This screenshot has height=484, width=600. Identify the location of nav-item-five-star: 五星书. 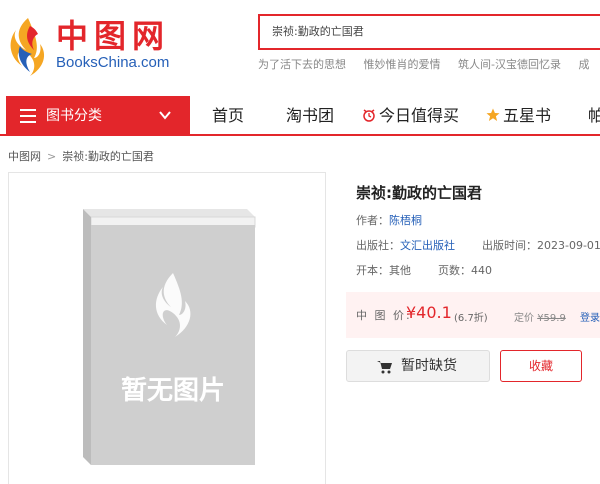
(518, 116).